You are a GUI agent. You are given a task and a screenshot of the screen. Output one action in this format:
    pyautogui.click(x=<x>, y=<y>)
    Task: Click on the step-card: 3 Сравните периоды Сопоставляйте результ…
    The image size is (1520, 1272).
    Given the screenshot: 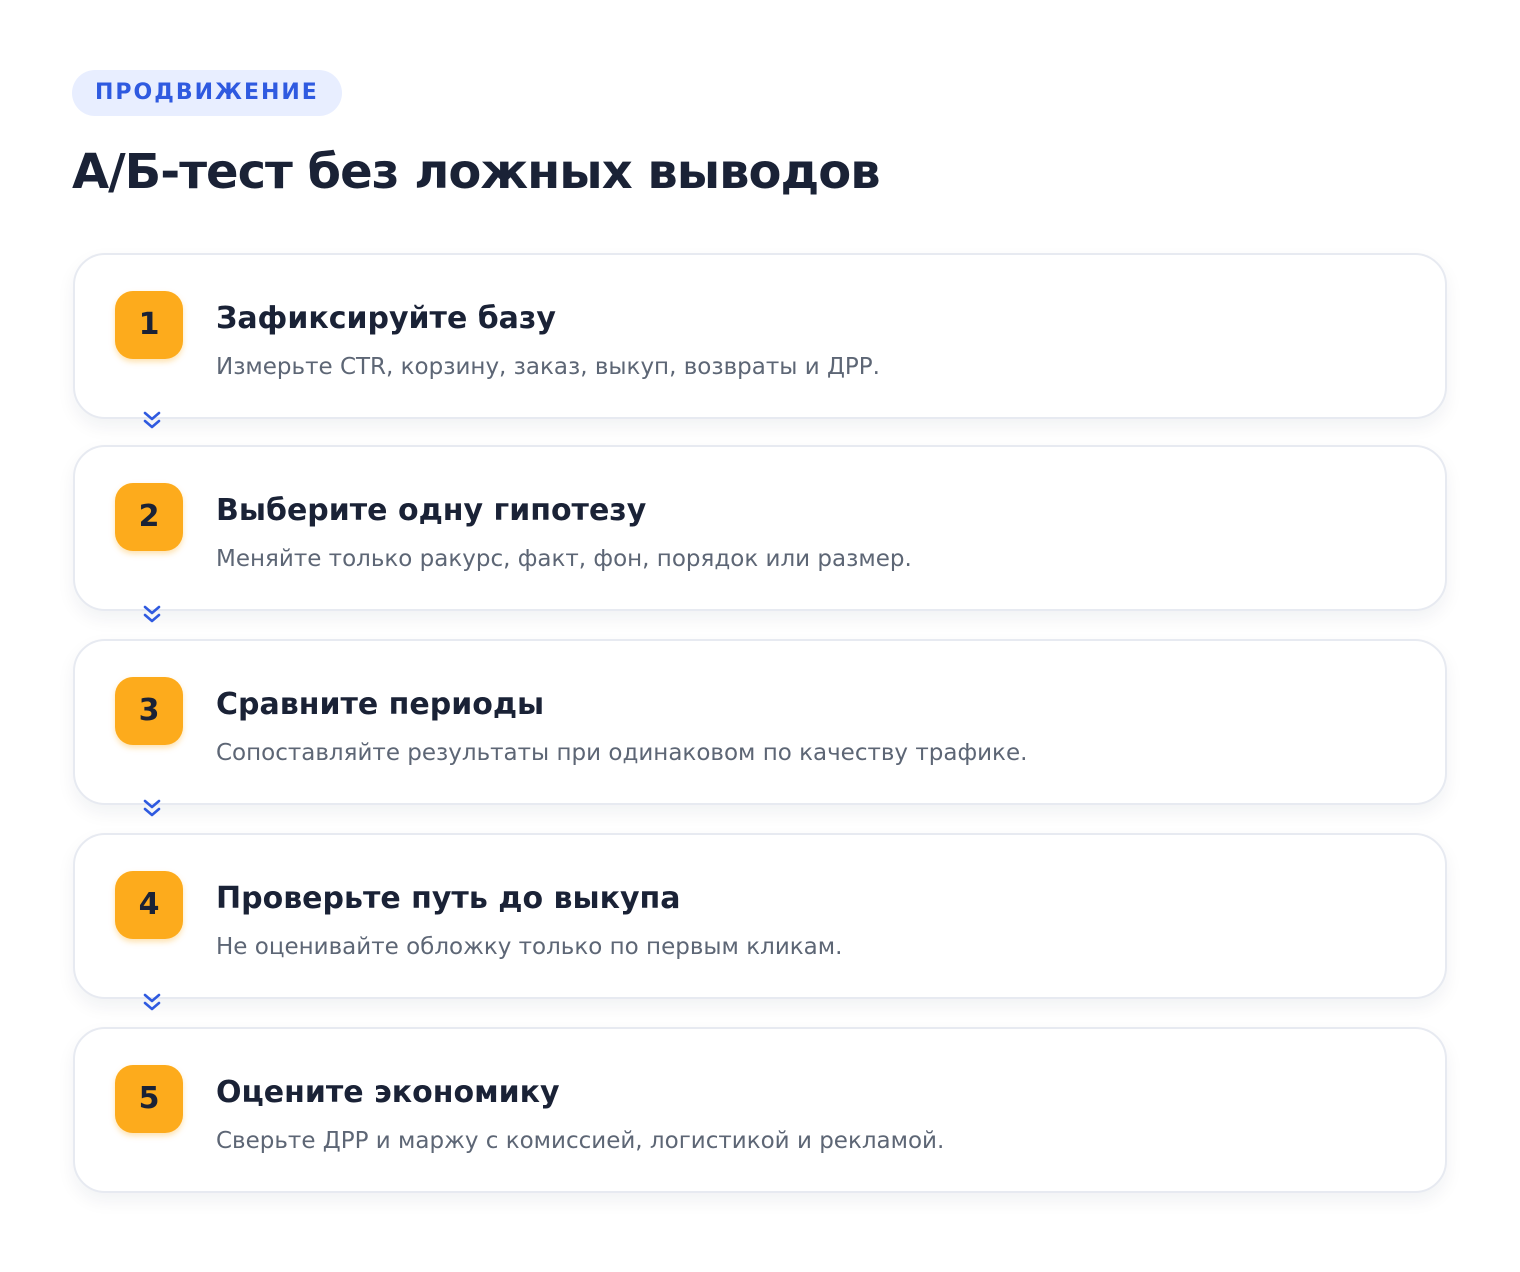 What is the action you would take?
    pyautogui.click(x=760, y=722)
    